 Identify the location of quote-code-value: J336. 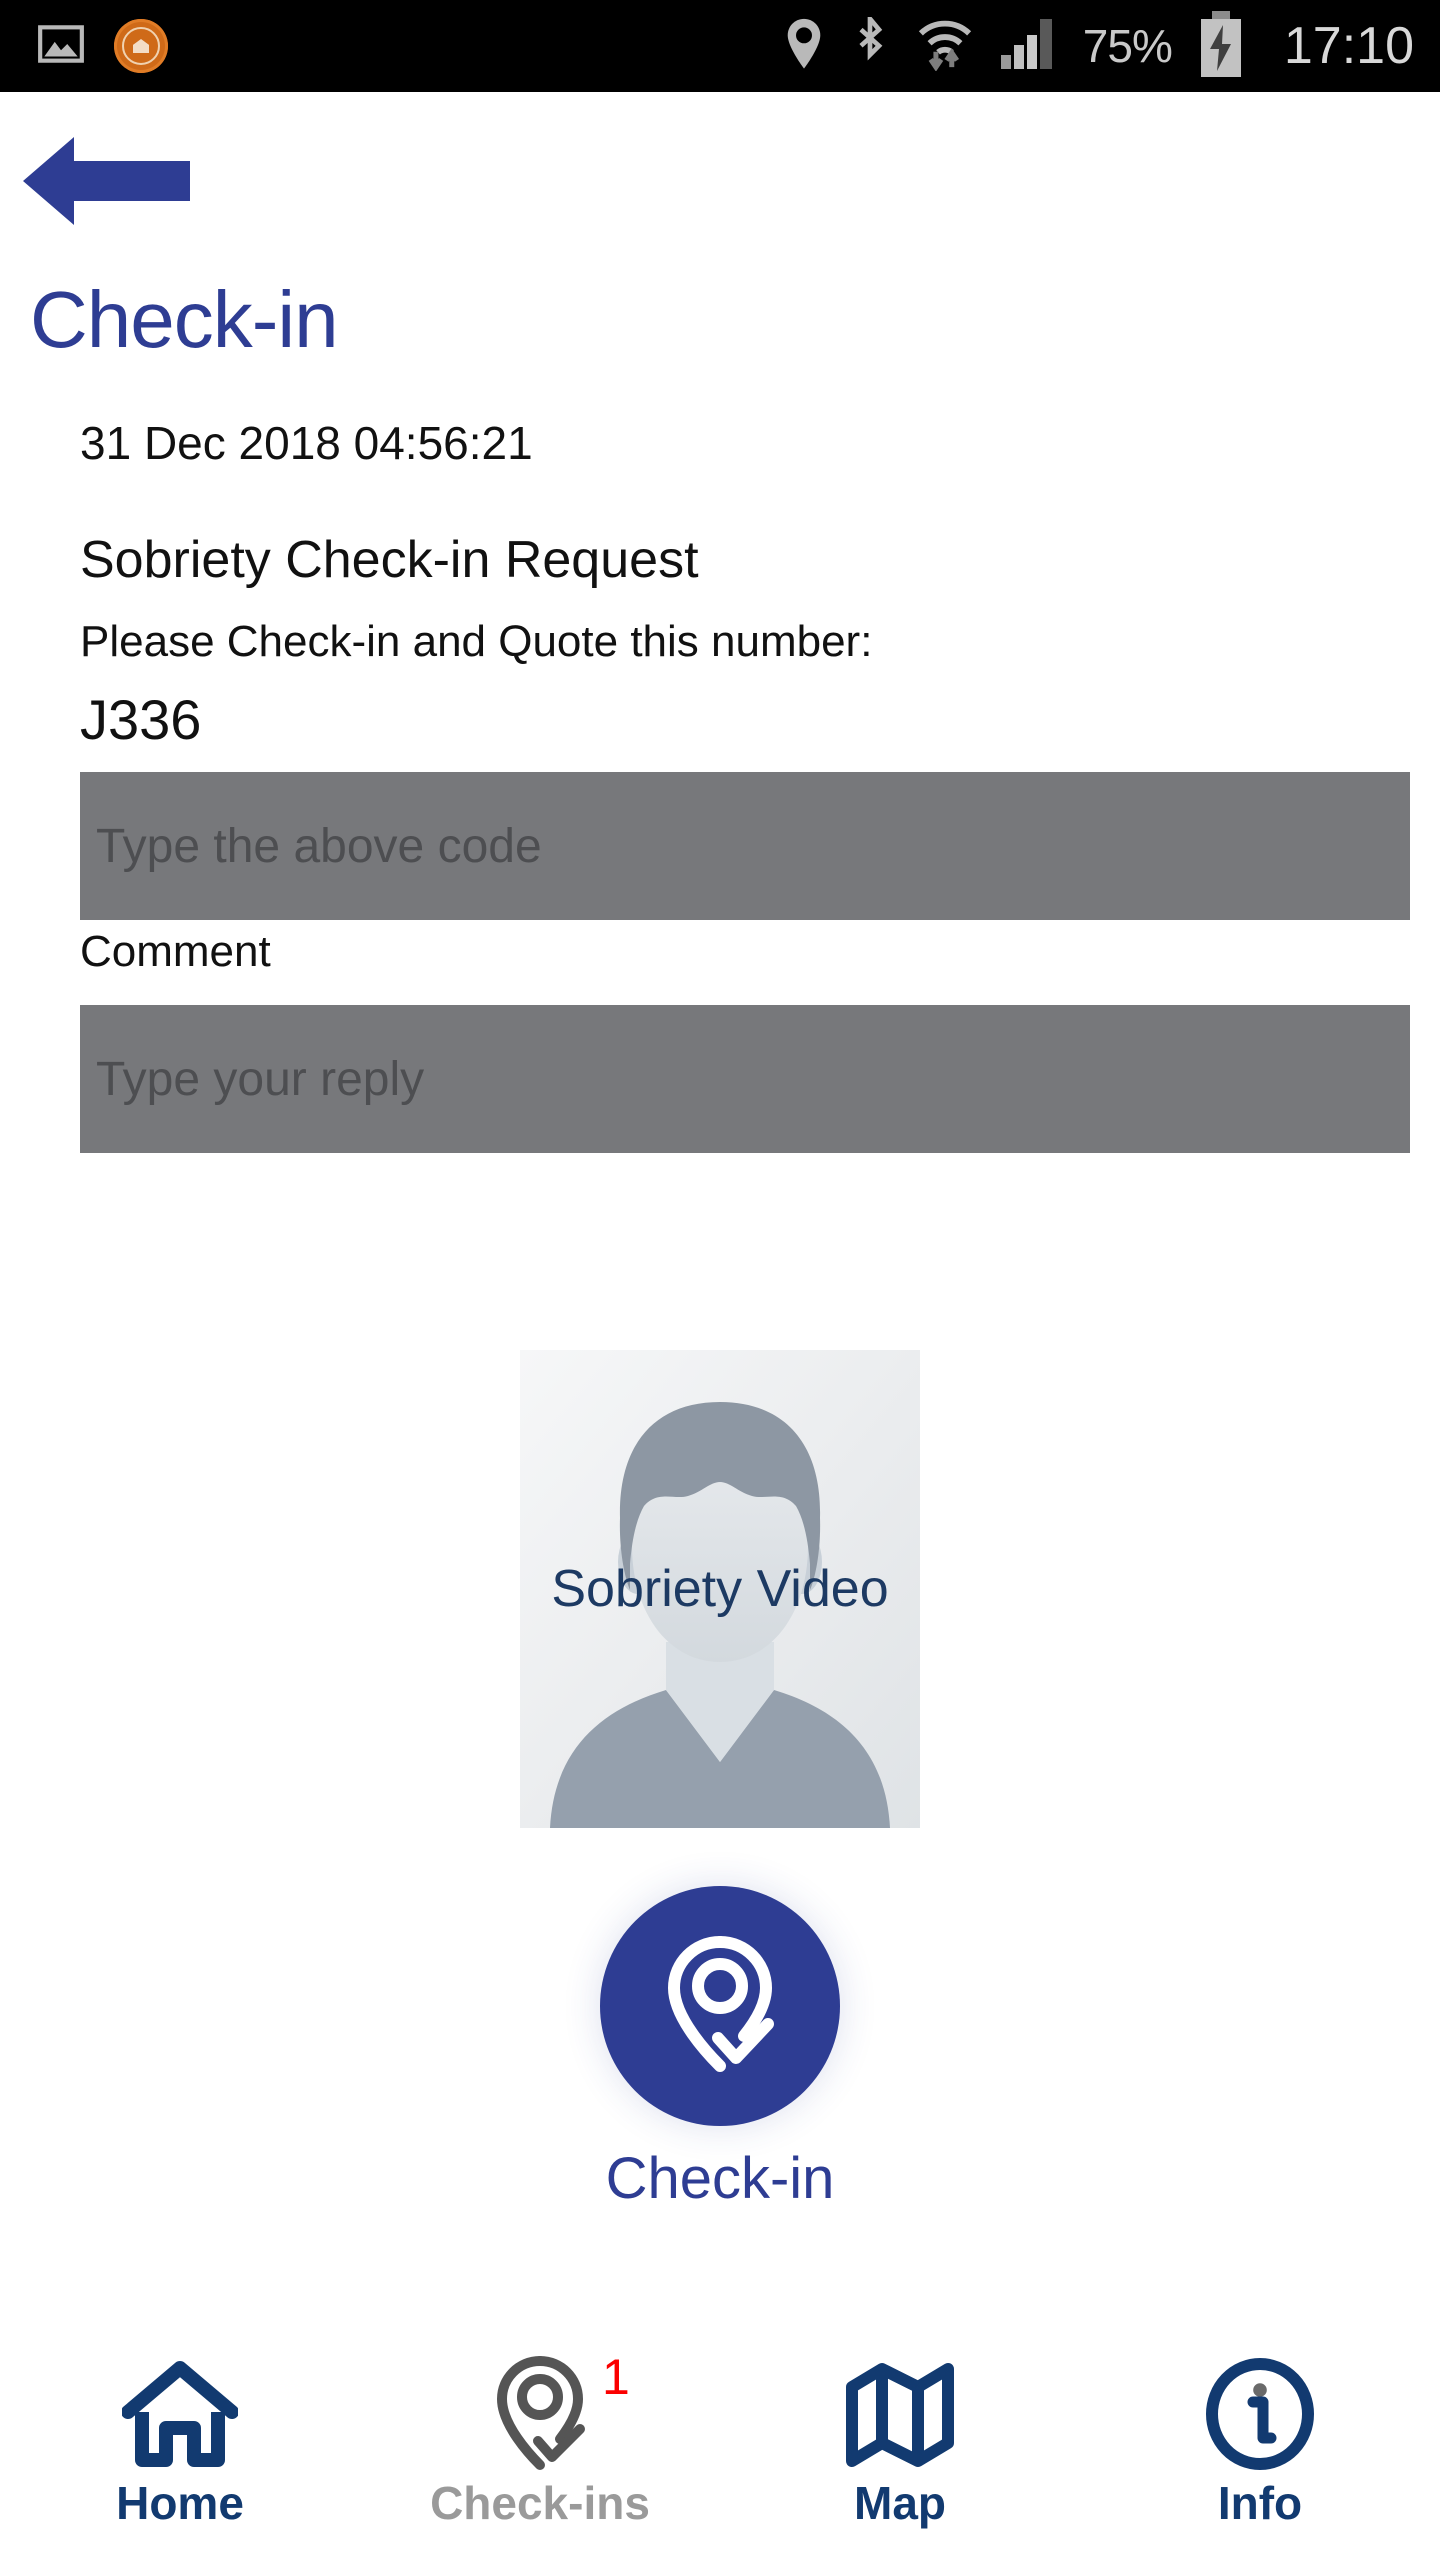
(141, 719).